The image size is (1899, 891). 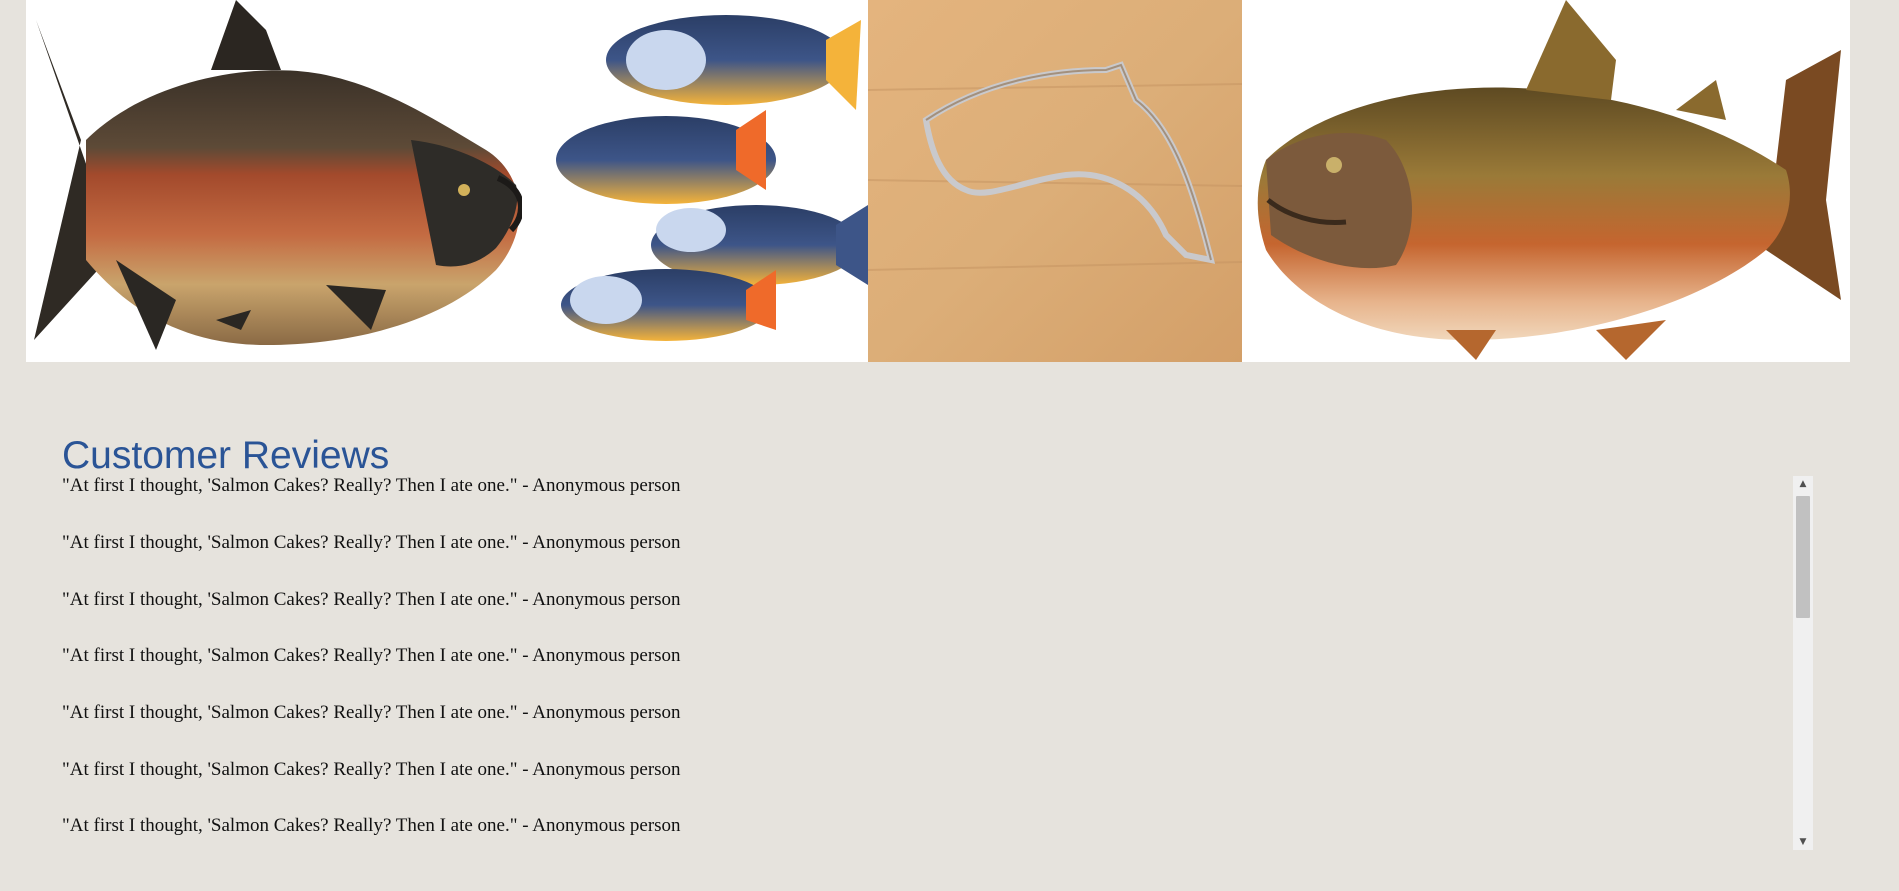 What do you see at coordinates (1546, 181) in the screenshot?
I see `chinook-salmon-image` at bounding box center [1546, 181].